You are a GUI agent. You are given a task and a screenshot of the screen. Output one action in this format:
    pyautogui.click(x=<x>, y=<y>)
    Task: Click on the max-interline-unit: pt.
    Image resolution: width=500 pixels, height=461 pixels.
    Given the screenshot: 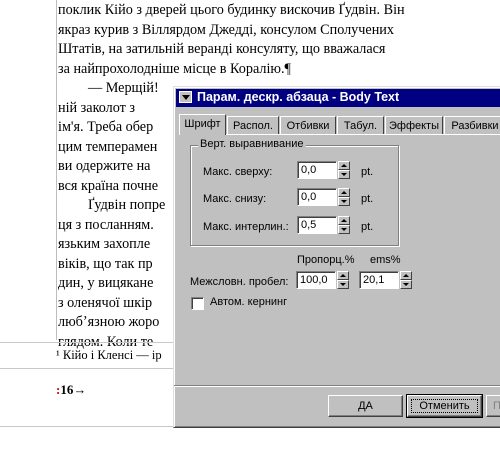 What is the action you would take?
    pyautogui.click(x=367, y=227)
    